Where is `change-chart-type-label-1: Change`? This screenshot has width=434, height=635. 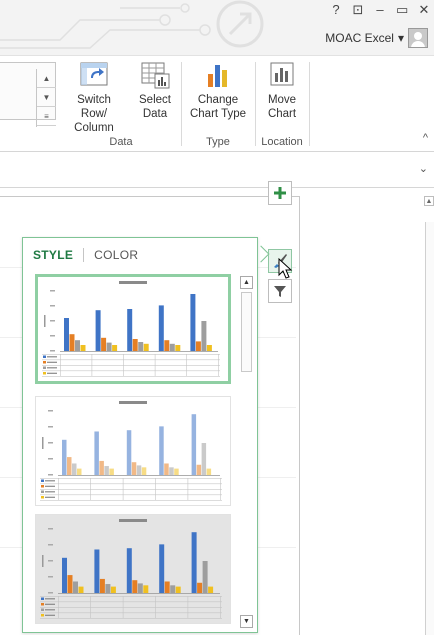 change-chart-type-label-1: Change is located at coordinates (218, 100).